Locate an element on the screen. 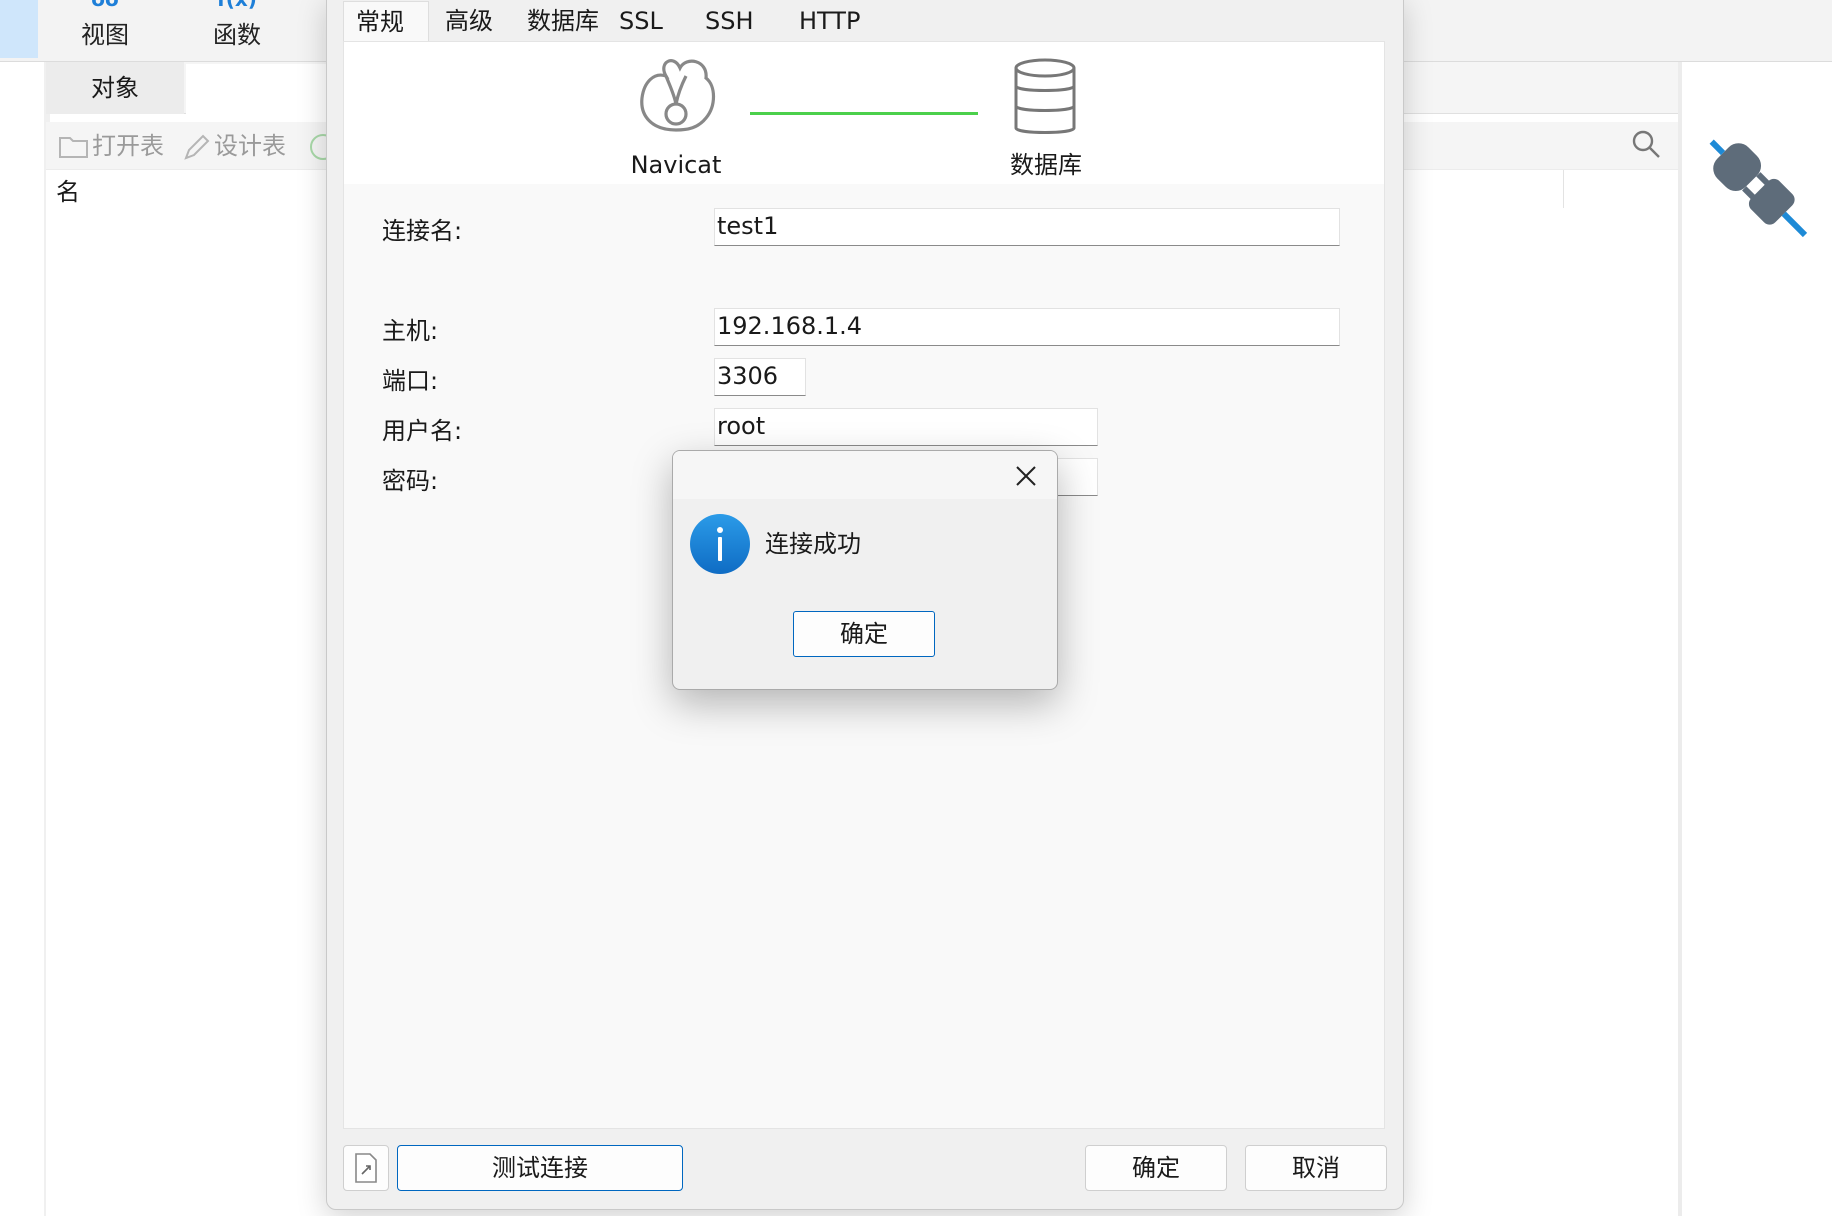 The height and width of the screenshot is (1216, 1832). port-label: 端口: is located at coordinates (410, 381).